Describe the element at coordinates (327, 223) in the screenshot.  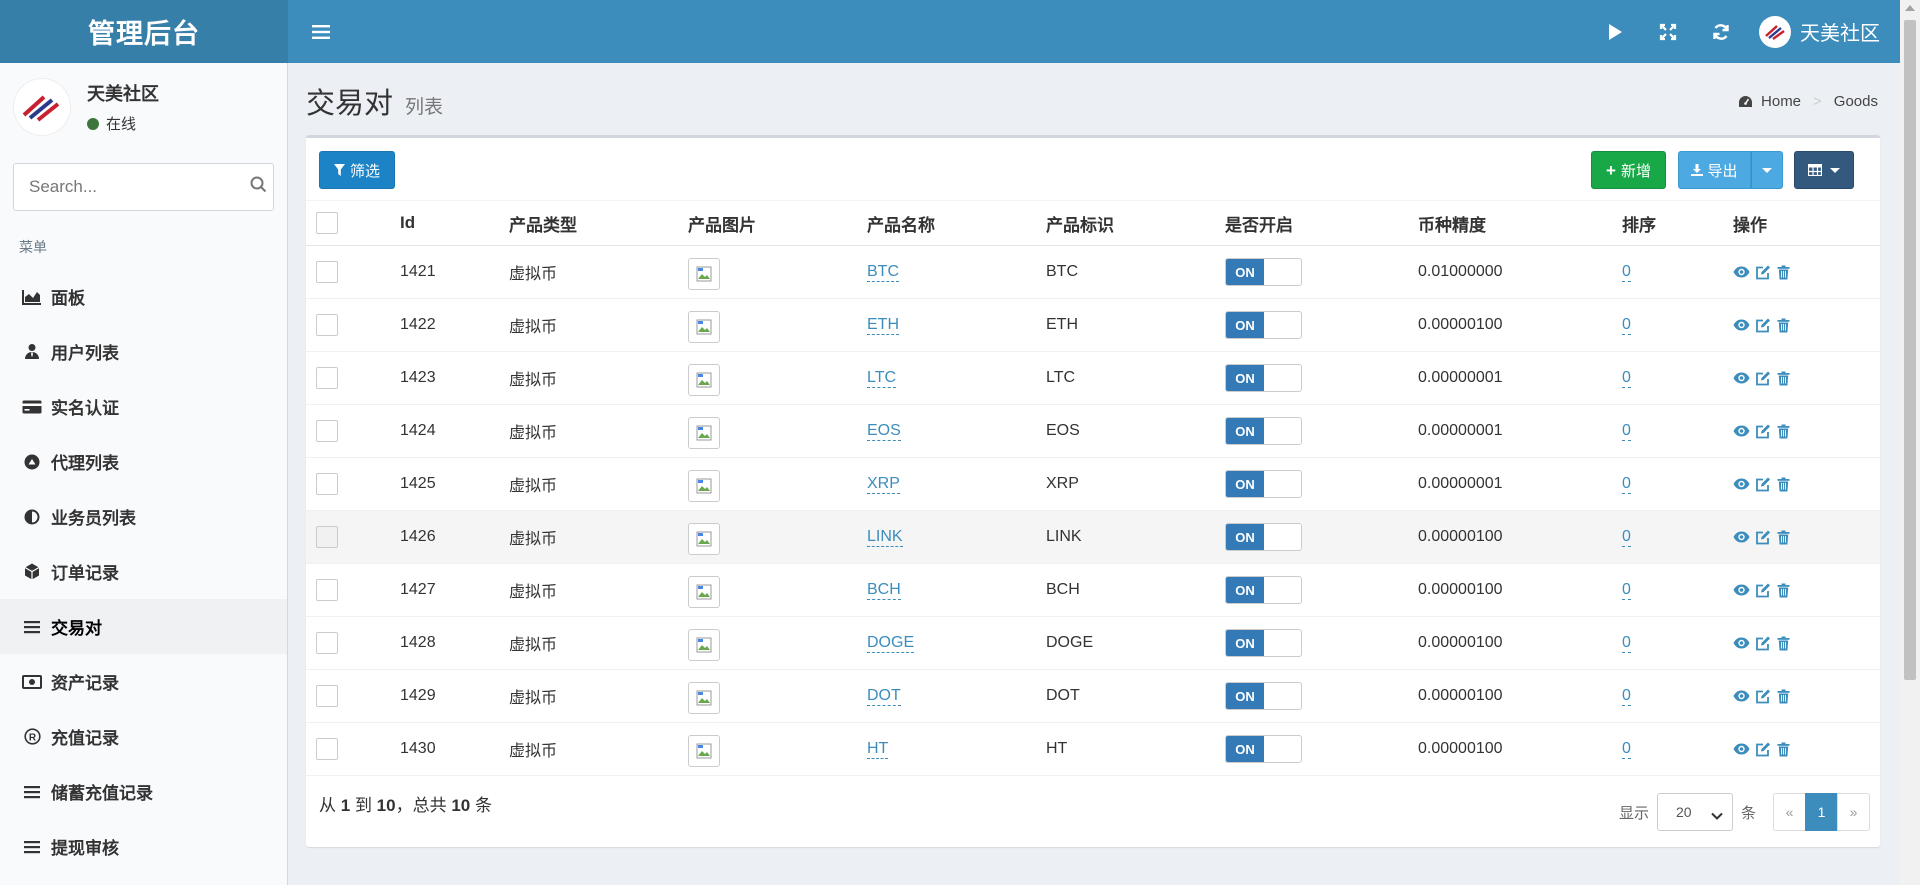
I see `select-all-checkbox` at that location.